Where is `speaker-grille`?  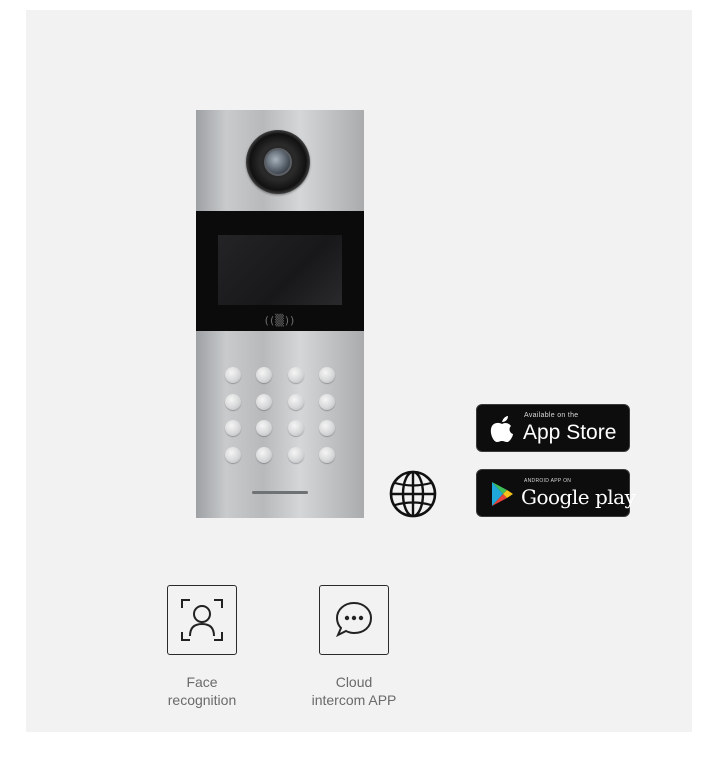 speaker-grille is located at coordinates (280, 492).